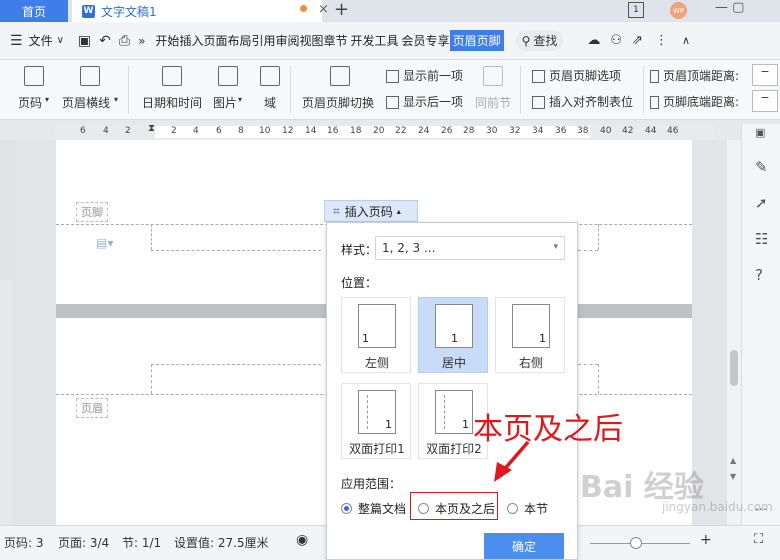 The height and width of the screenshot is (560, 780). What do you see at coordinates (686, 40) in the screenshot?
I see `collapse-ribbon-icon: ∧` at bounding box center [686, 40].